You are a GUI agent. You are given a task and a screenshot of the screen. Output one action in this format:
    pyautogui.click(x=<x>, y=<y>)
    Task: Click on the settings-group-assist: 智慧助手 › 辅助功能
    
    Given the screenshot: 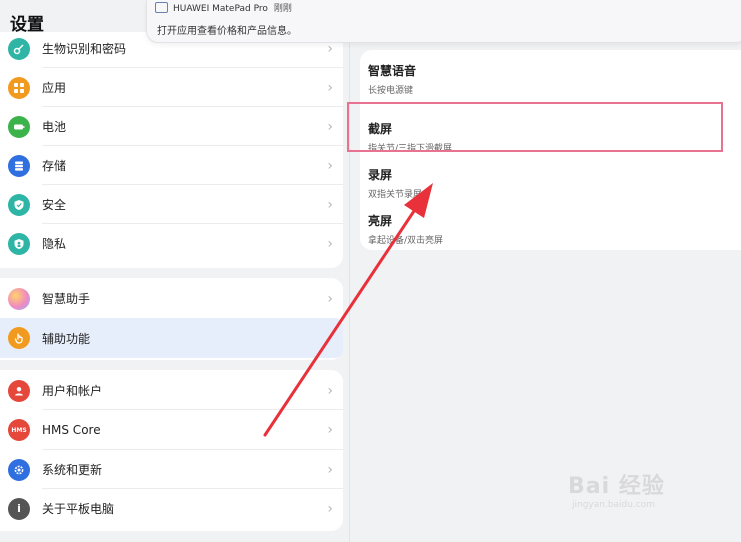 What is the action you would take?
    pyautogui.click(x=171, y=319)
    